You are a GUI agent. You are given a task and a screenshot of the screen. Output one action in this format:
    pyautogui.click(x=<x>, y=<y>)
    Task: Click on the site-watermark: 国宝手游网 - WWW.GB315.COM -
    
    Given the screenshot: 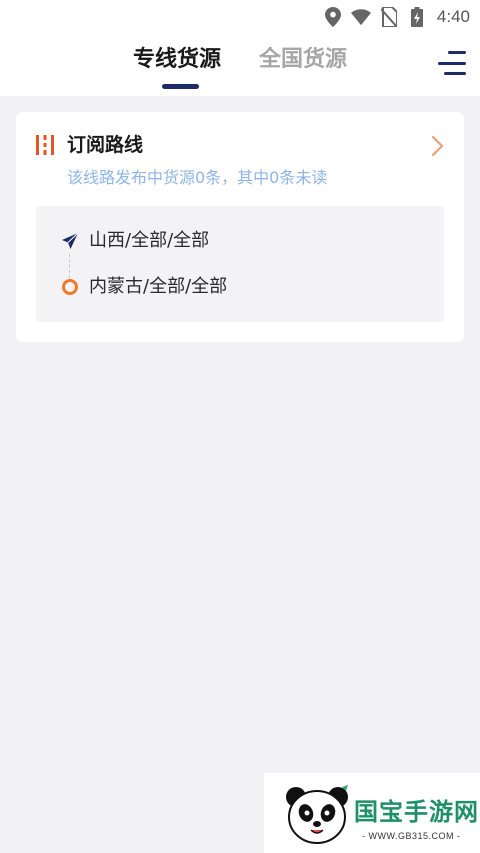 What is the action you would take?
    pyautogui.click(x=372, y=813)
    